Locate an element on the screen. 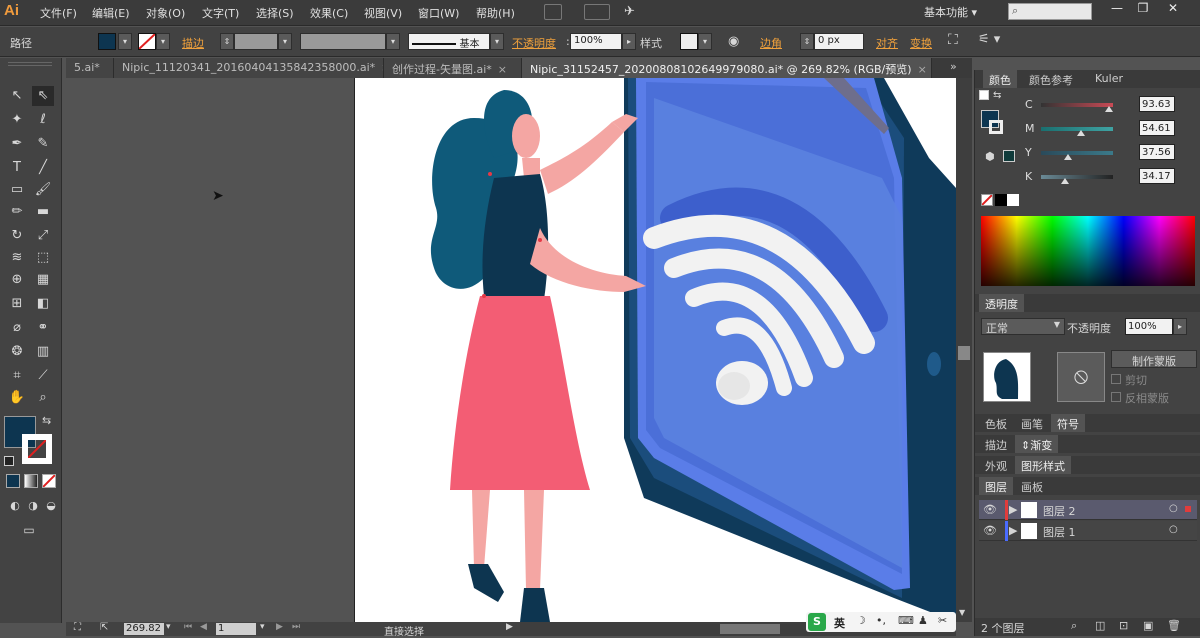  direct-selection-tool-icon: ⇖ is located at coordinates (43, 96).